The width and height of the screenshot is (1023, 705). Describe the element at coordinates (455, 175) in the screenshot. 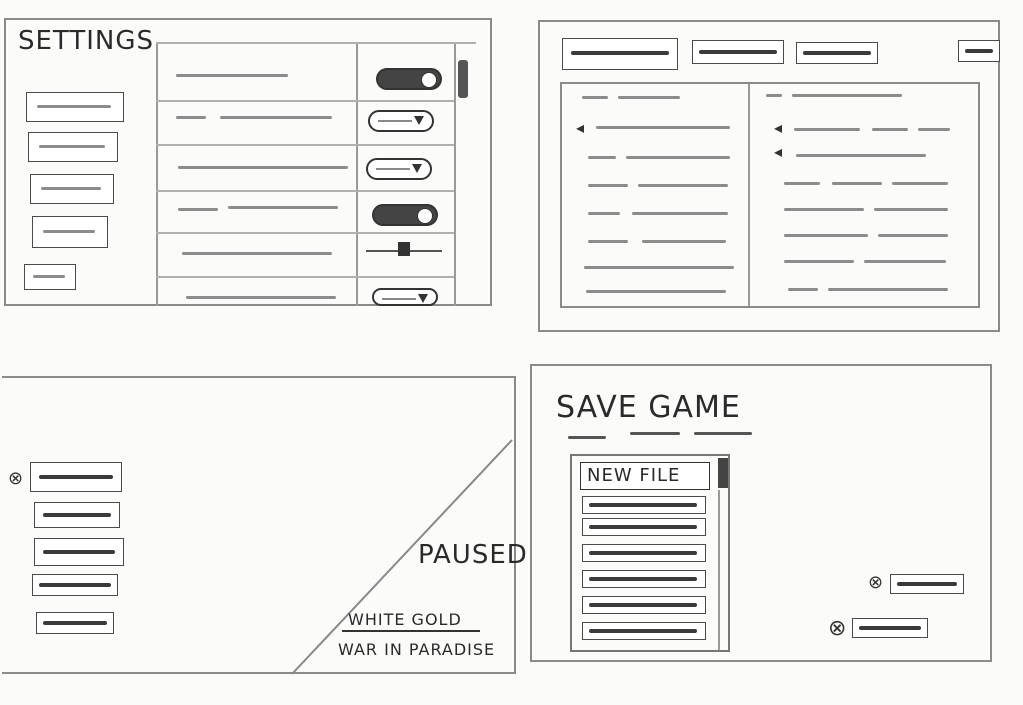

I see `settings-scrollbar-track` at that location.